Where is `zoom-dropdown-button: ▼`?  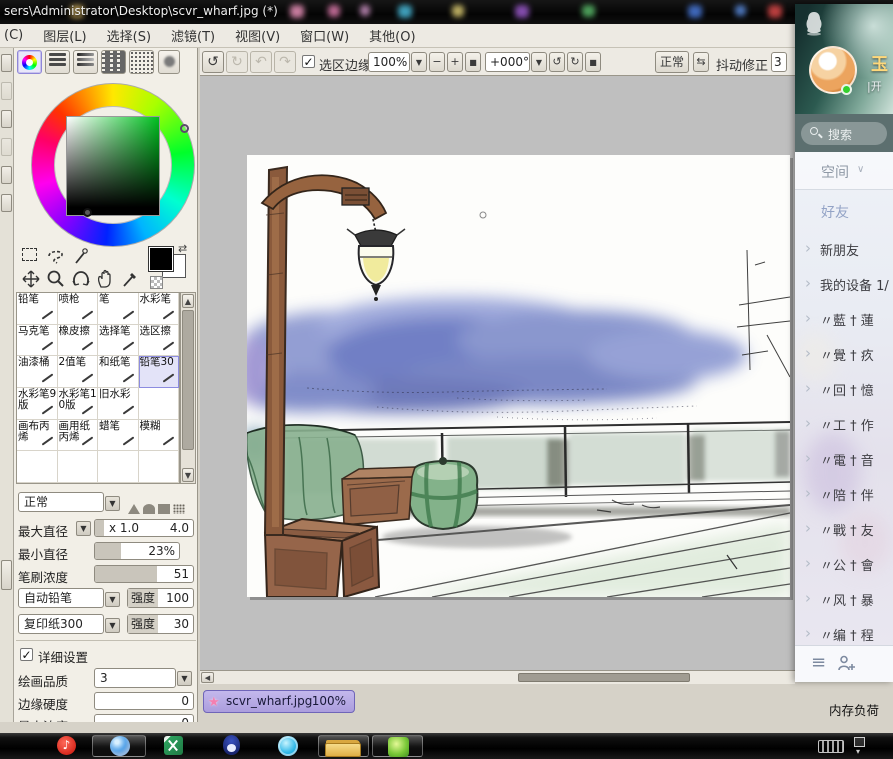
zoom-dropdown-button: ▼ is located at coordinates (419, 62).